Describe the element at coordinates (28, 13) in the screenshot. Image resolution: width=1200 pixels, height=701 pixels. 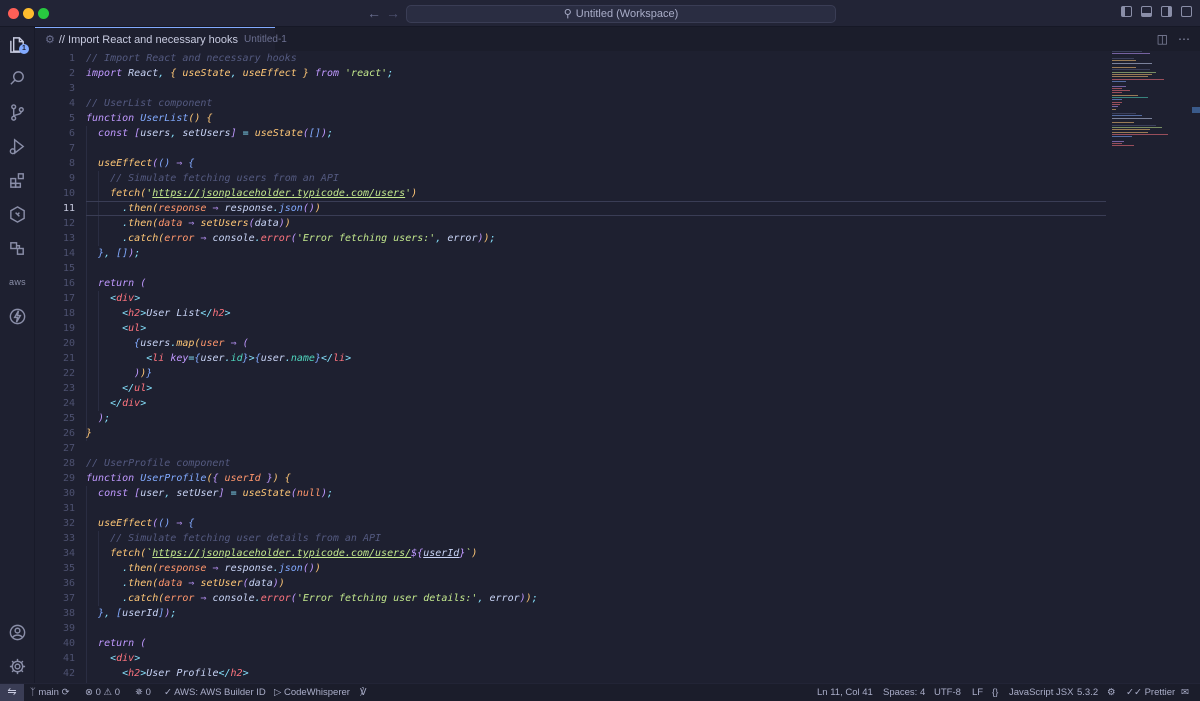
I see `minimize-window-button` at that location.